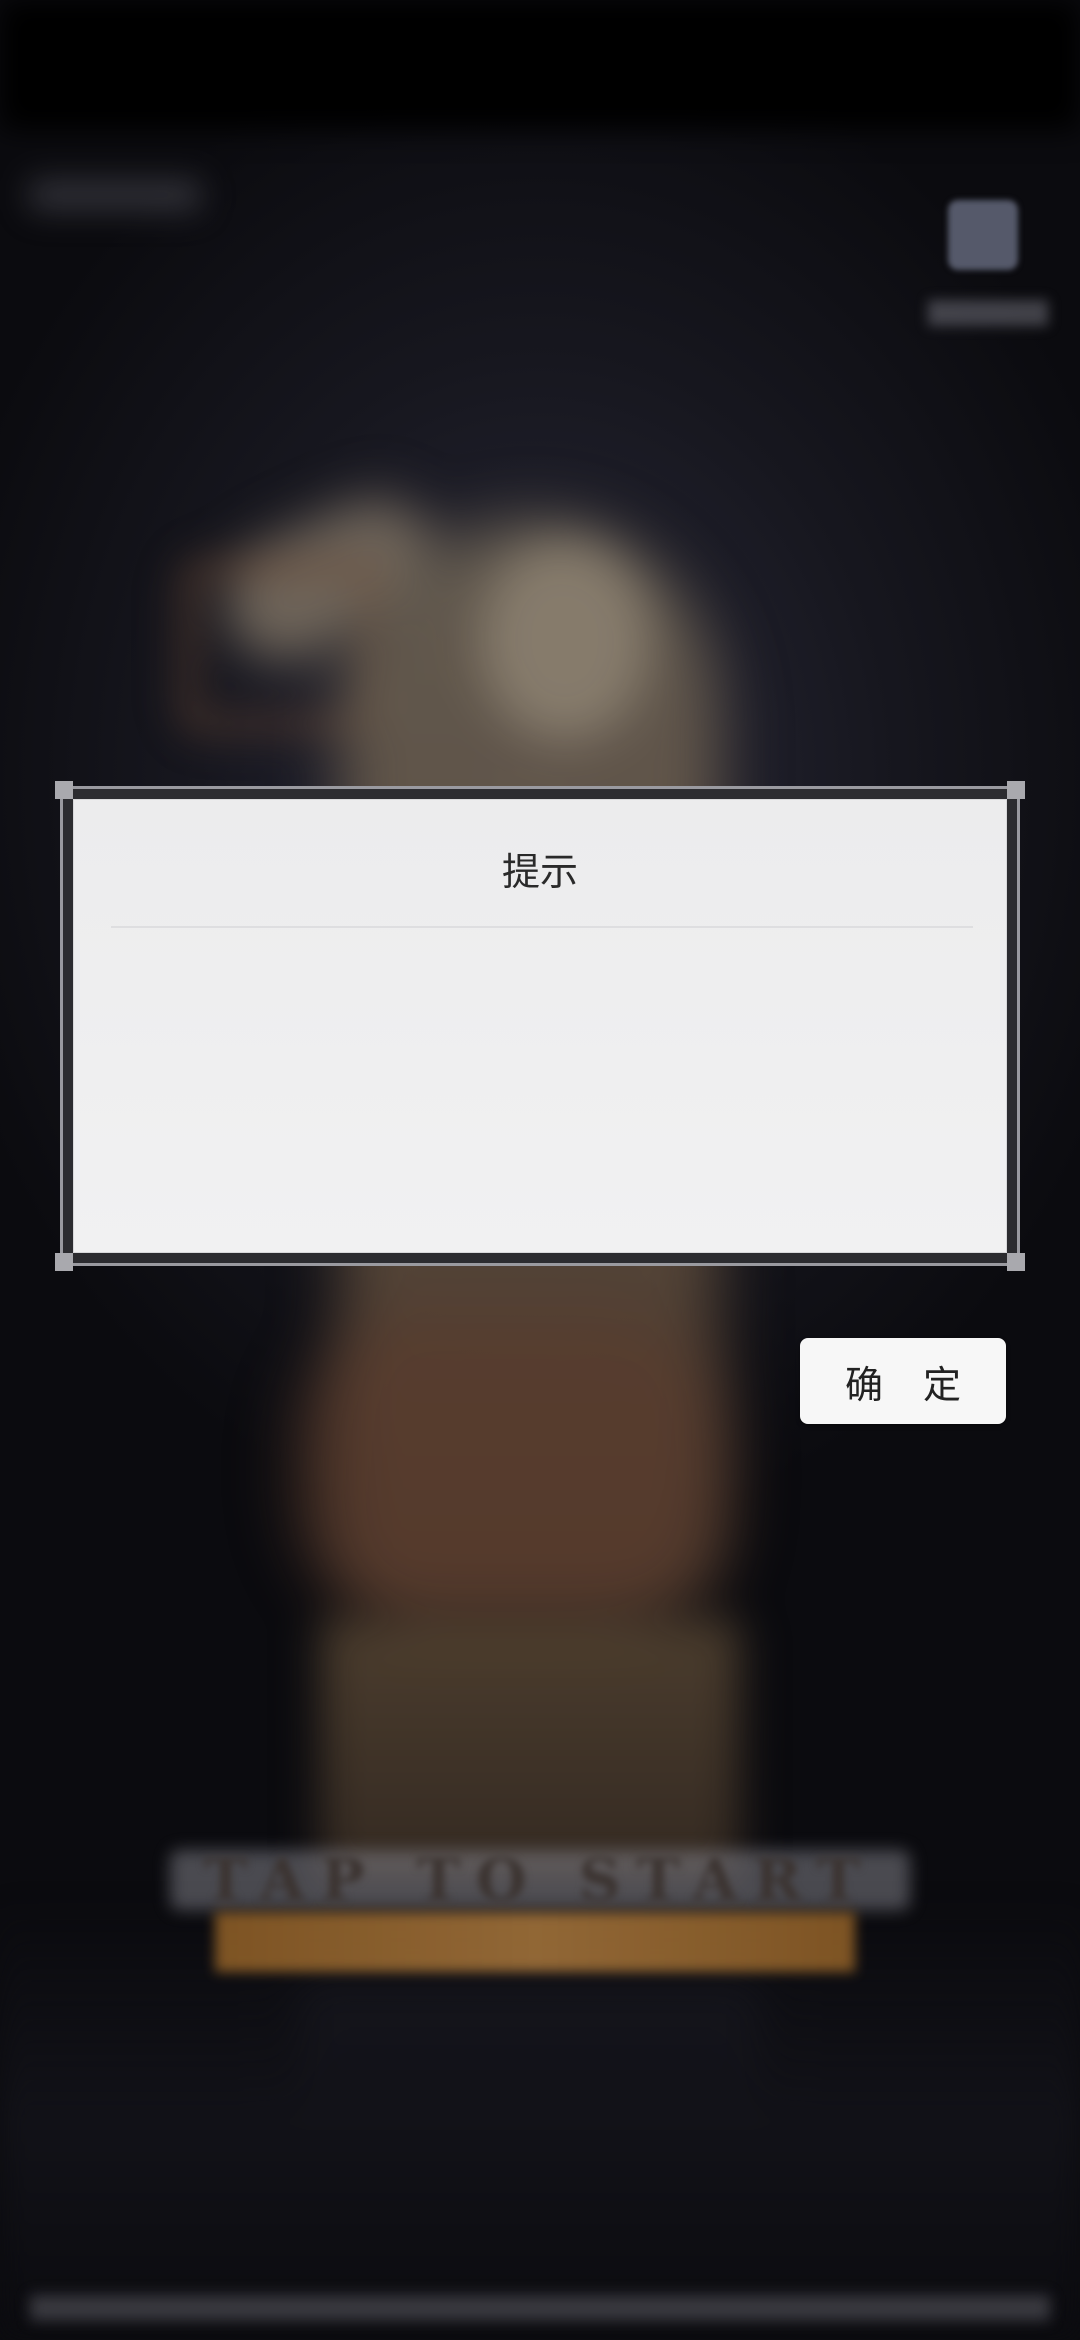 The height and width of the screenshot is (2340, 1080). I want to click on confirm-button: 确 定, so click(903, 1381).